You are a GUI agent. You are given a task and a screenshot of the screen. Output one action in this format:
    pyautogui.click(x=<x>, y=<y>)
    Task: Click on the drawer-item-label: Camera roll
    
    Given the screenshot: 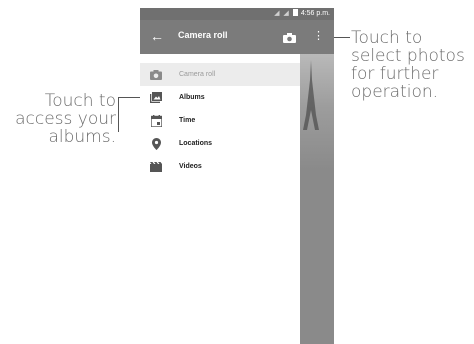 What is the action you would take?
    pyautogui.click(x=197, y=74)
    